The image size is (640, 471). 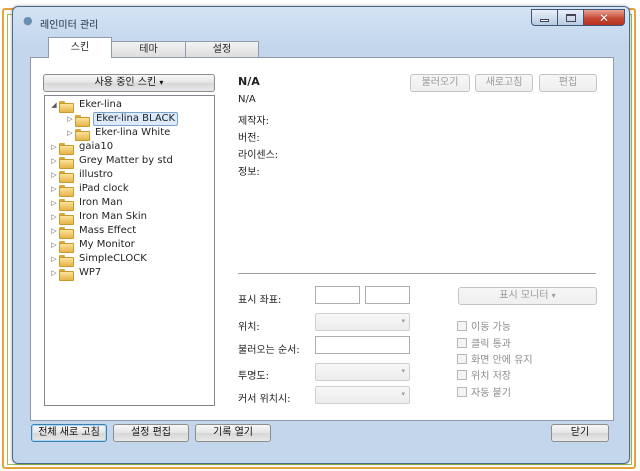 I want to click on title-bar: ● 레인미터 관리 ✕, so click(x=321, y=21).